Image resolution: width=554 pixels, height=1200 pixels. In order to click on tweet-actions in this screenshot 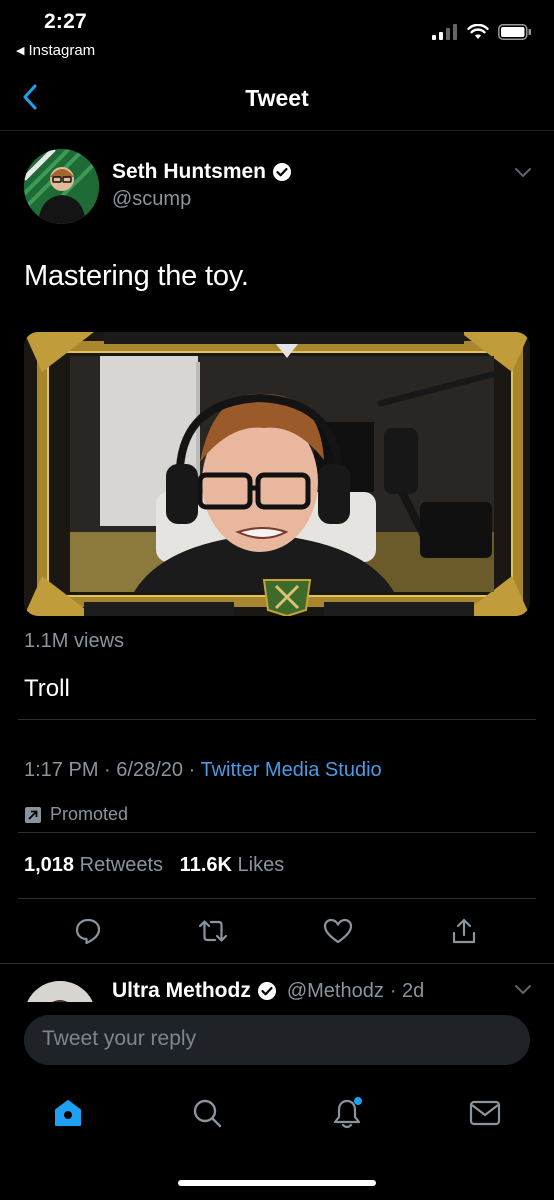, I will do `click(277, 931)`.